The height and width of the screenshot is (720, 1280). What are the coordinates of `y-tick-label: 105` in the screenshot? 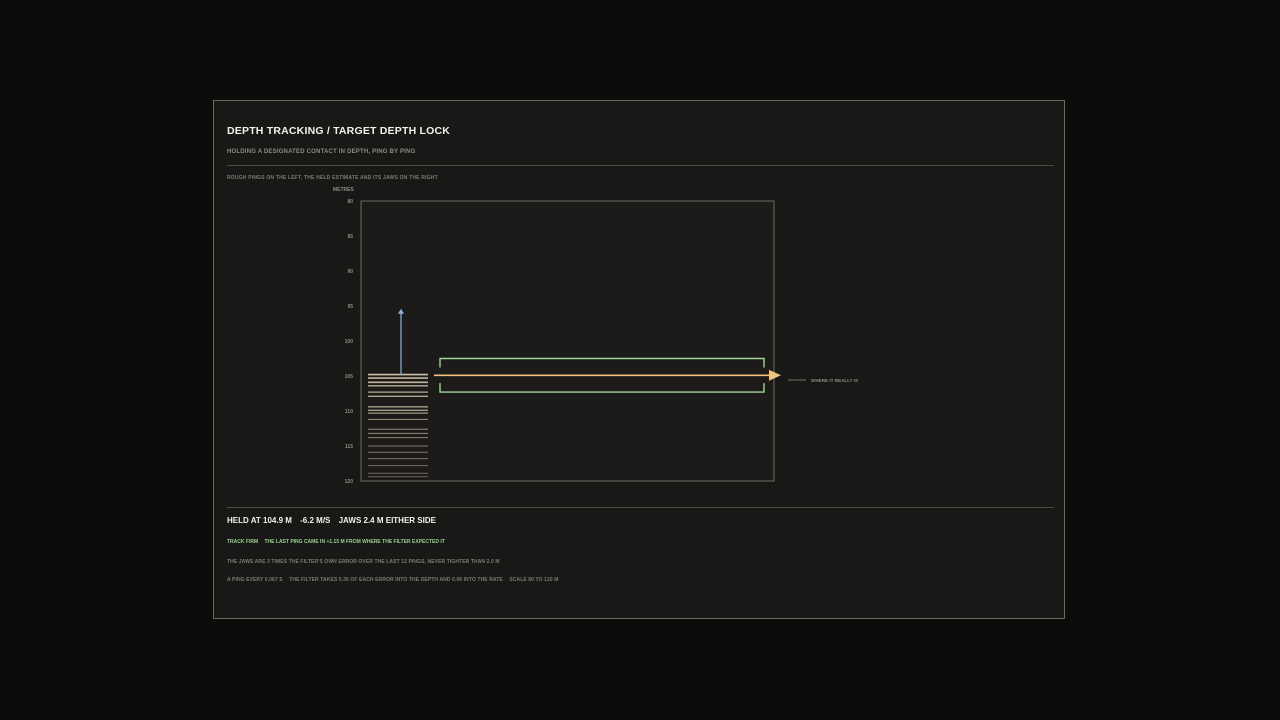 It's located at (349, 377).